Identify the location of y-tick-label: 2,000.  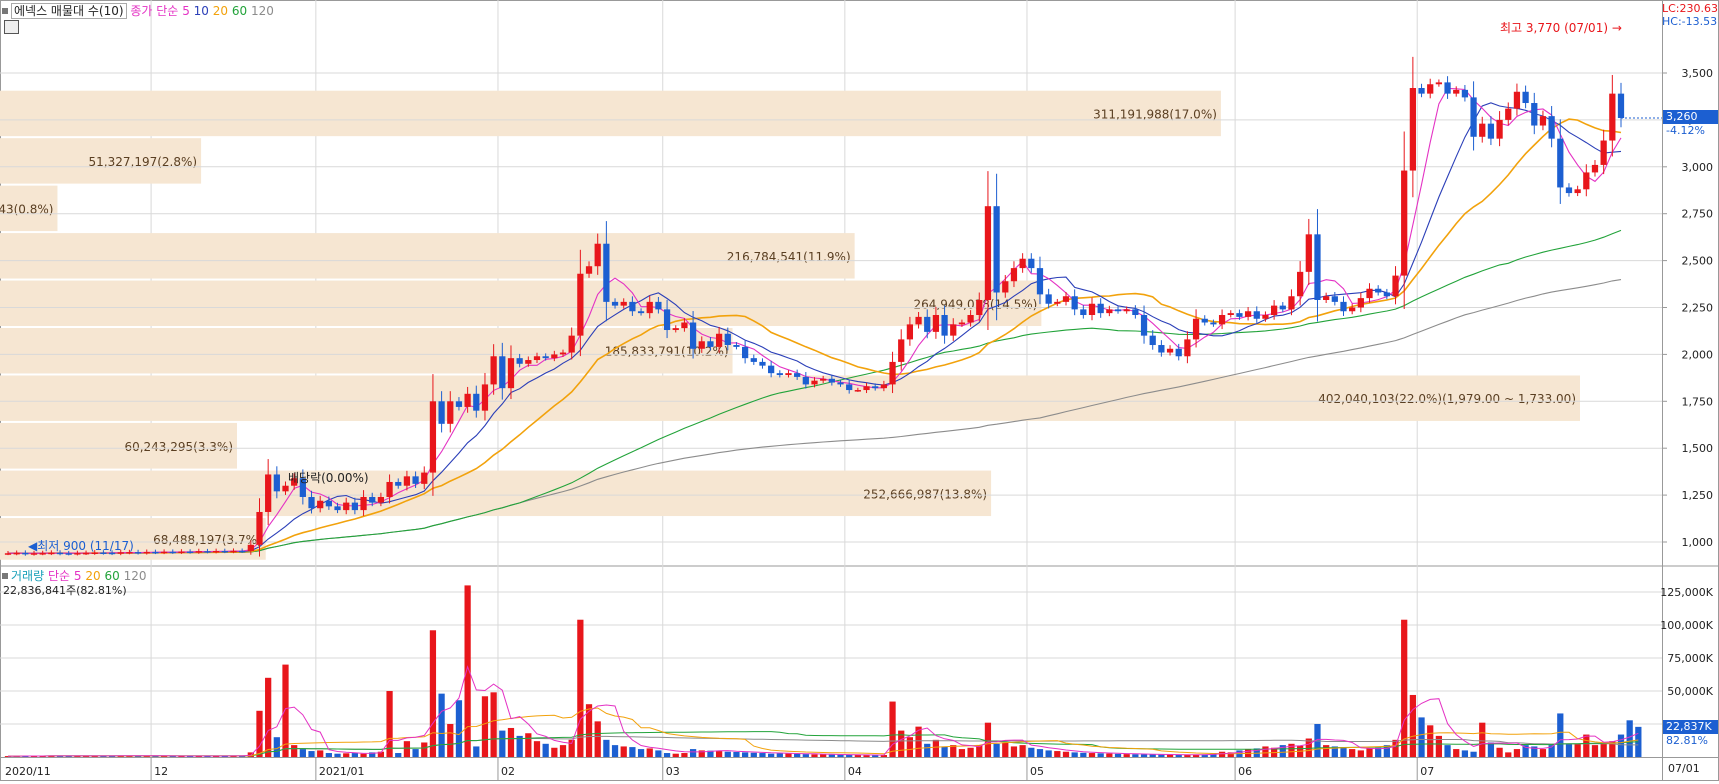
(1698, 354).